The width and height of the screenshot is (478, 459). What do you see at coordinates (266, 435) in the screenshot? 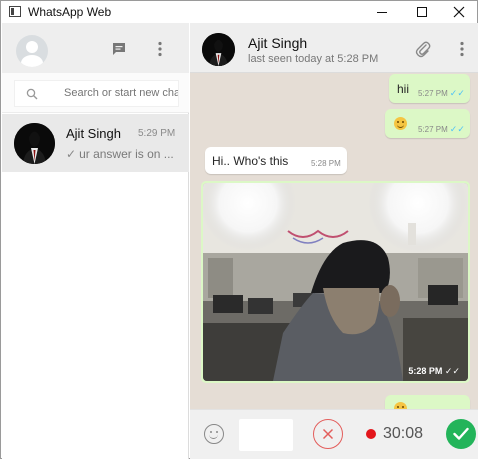
I see `message-input` at bounding box center [266, 435].